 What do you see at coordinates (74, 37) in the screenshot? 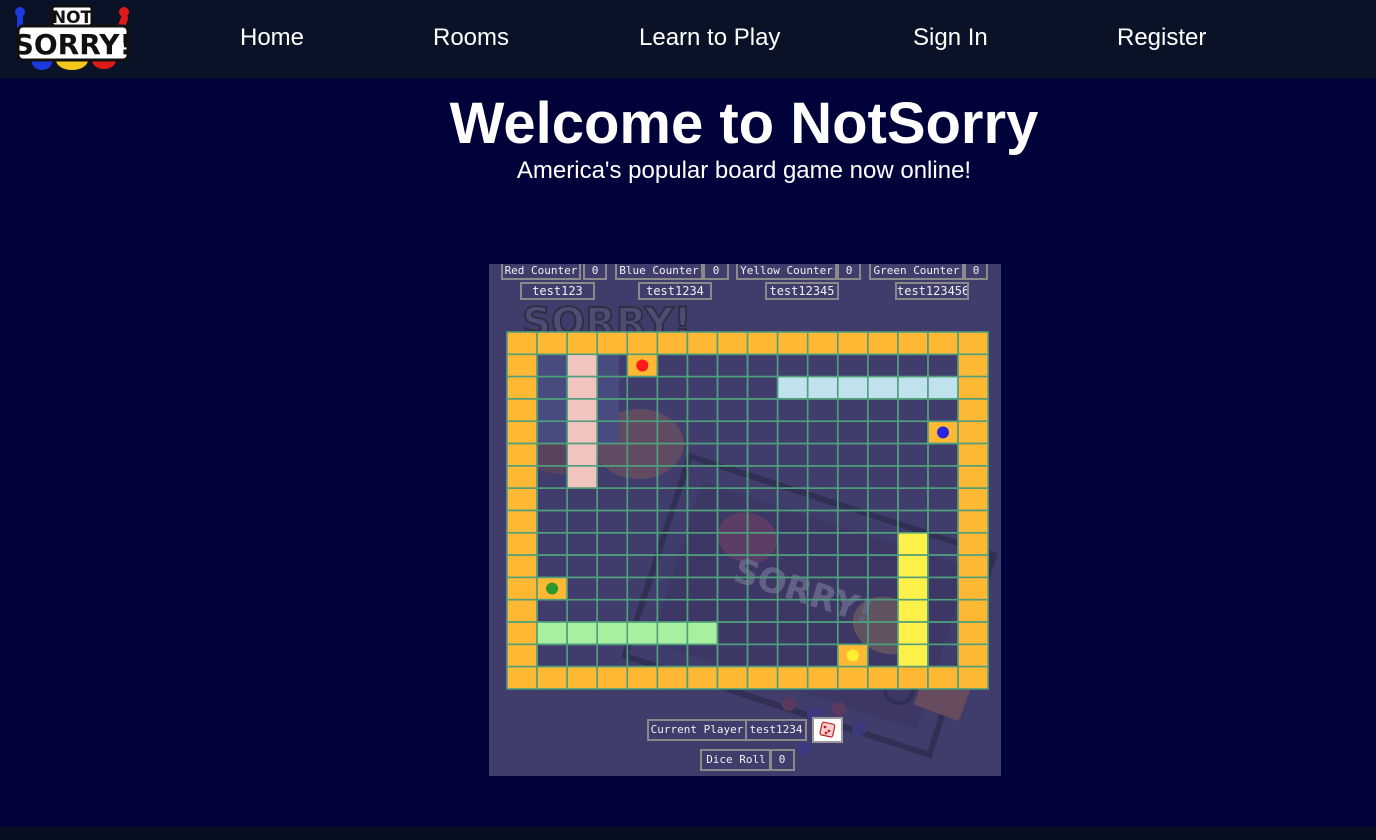
I see `notsorry-logo: NOT SORRY!` at bounding box center [74, 37].